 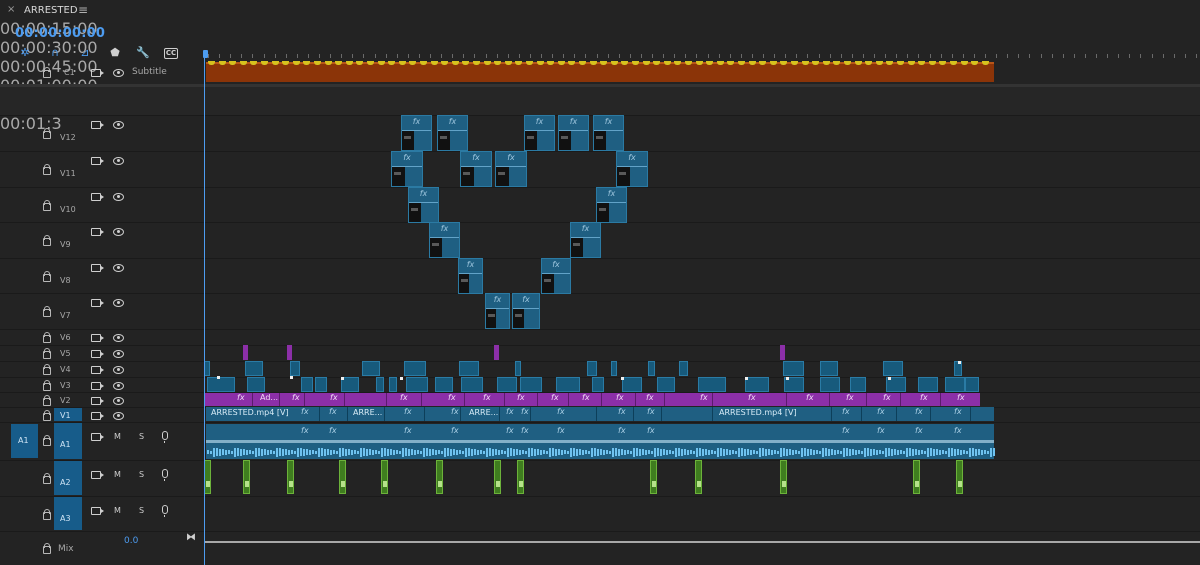 What do you see at coordinates (85, 53) in the screenshot?
I see `add-marker-icon: ⊿` at bounding box center [85, 53].